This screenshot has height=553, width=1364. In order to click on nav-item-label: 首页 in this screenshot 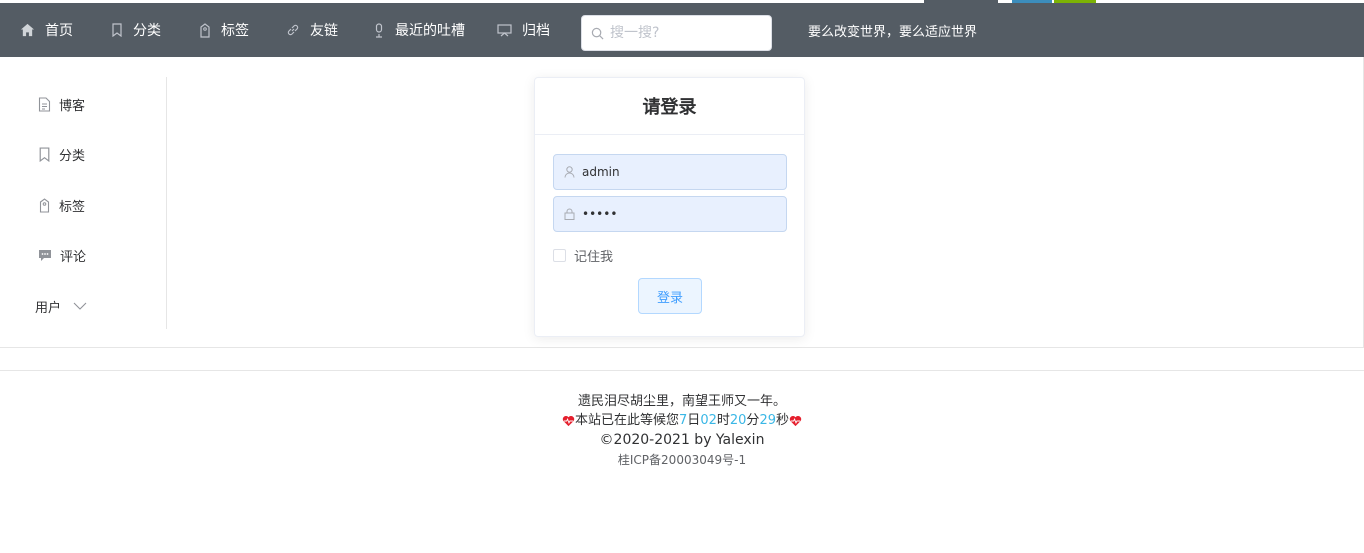, I will do `click(59, 31)`.